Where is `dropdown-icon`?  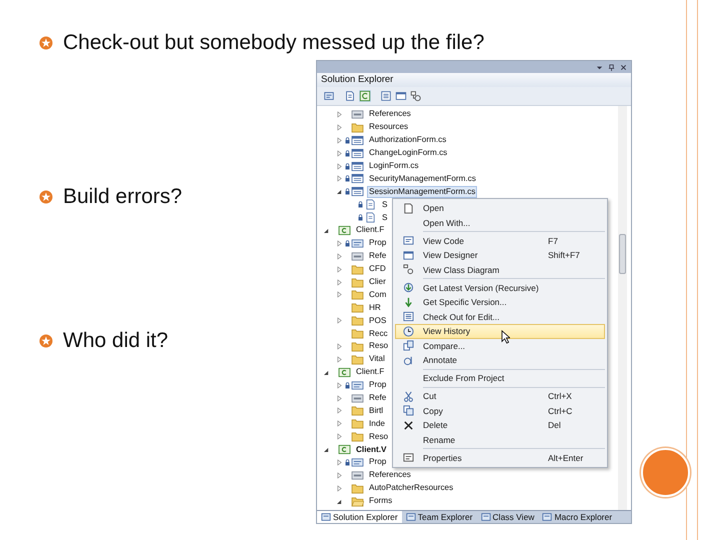 dropdown-icon is located at coordinates (599, 67).